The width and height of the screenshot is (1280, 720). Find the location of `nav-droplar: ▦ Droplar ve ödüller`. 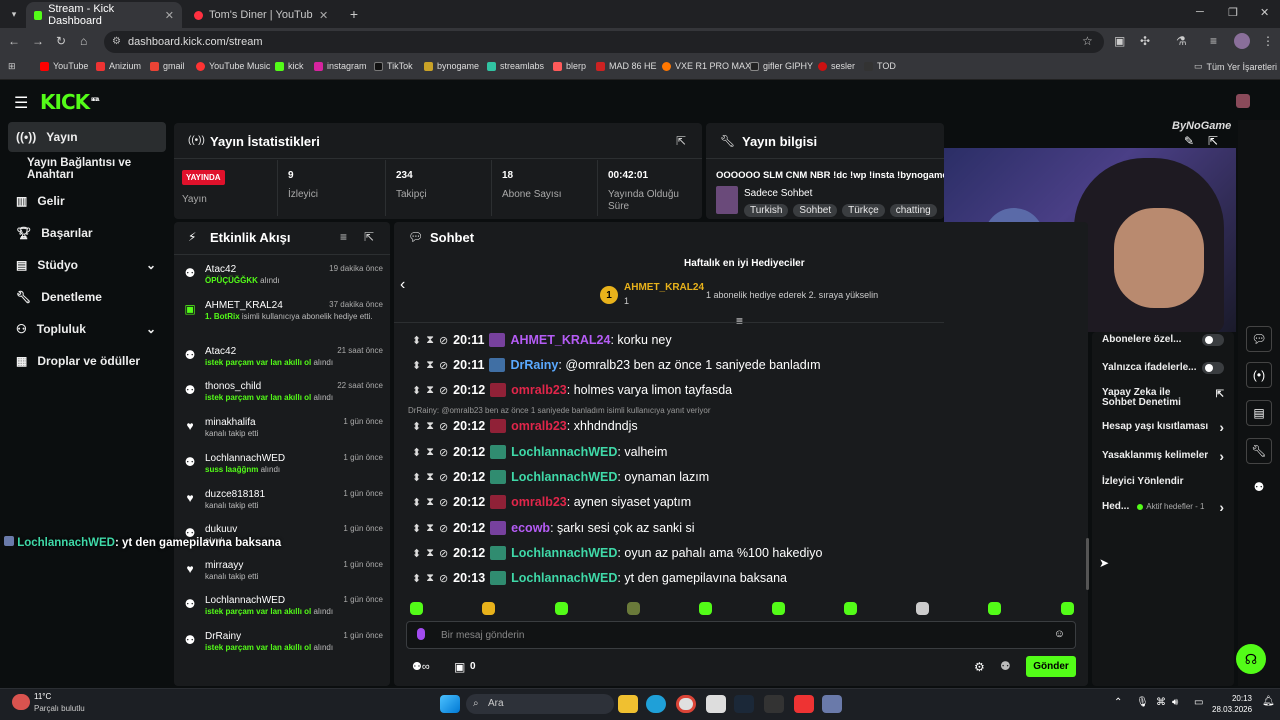

nav-droplar: ▦ Droplar ve ödüller is located at coordinates (87, 361).